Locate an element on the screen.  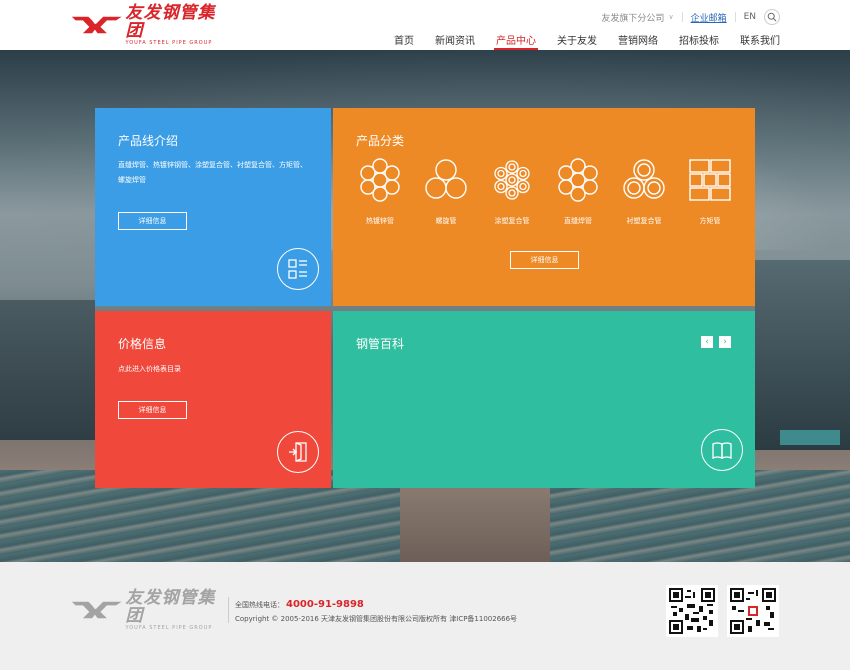
nav-products: 产品中心 is located at coordinates (516, 41).